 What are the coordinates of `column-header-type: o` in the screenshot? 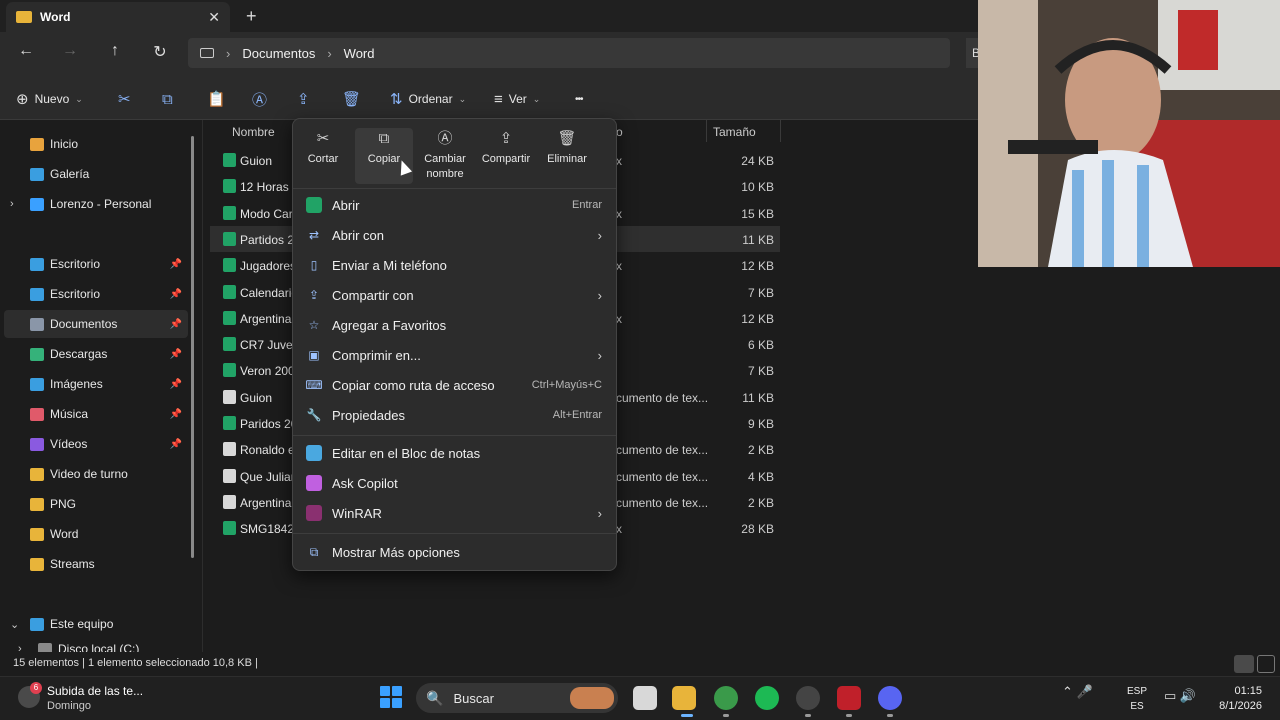 It's located at (619, 132).